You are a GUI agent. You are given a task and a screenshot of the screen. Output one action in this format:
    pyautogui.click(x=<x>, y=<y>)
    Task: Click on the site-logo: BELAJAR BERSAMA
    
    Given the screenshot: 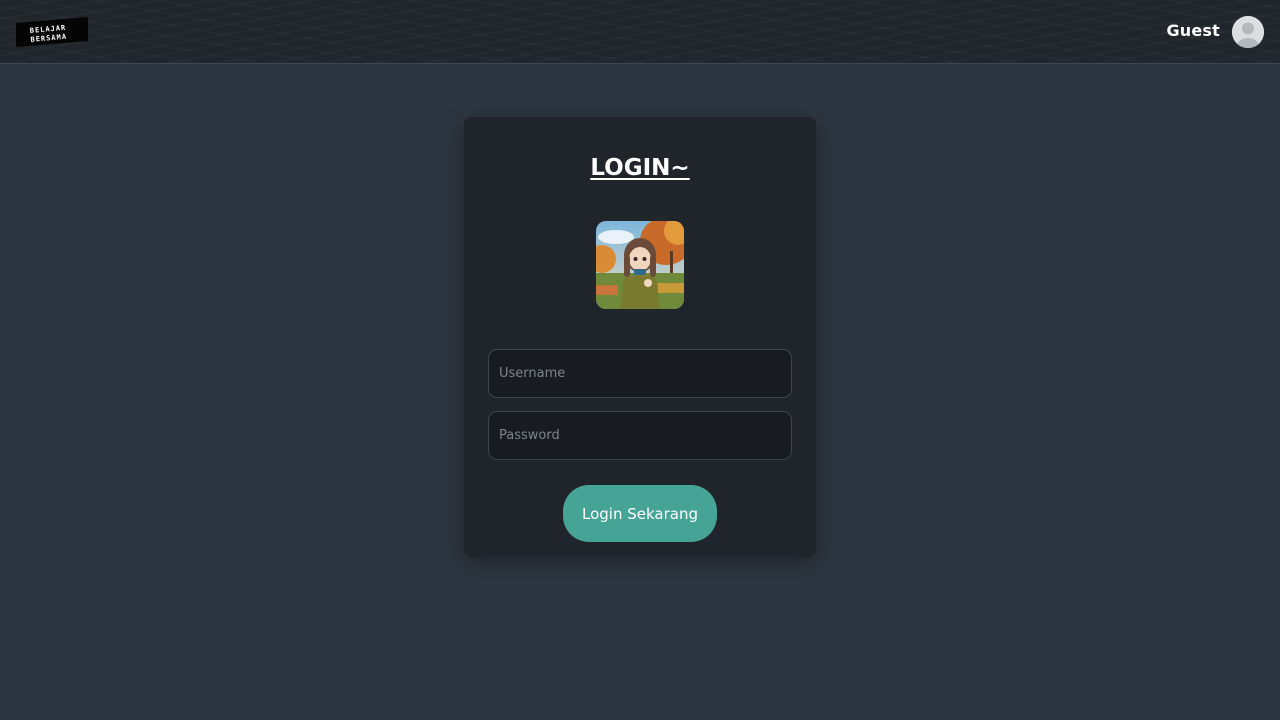 What is the action you would take?
    pyautogui.click(x=52, y=32)
    